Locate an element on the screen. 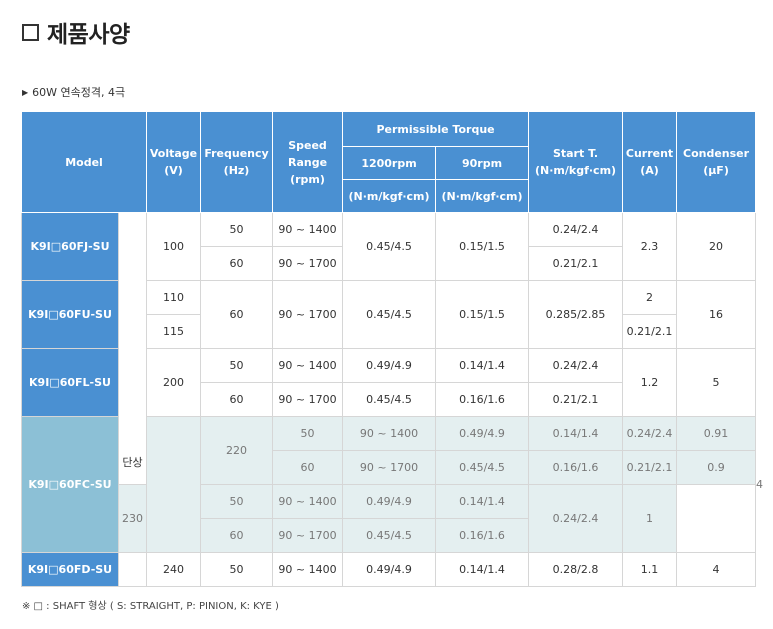  header-voltage: Voltage (V) is located at coordinates (174, 162).